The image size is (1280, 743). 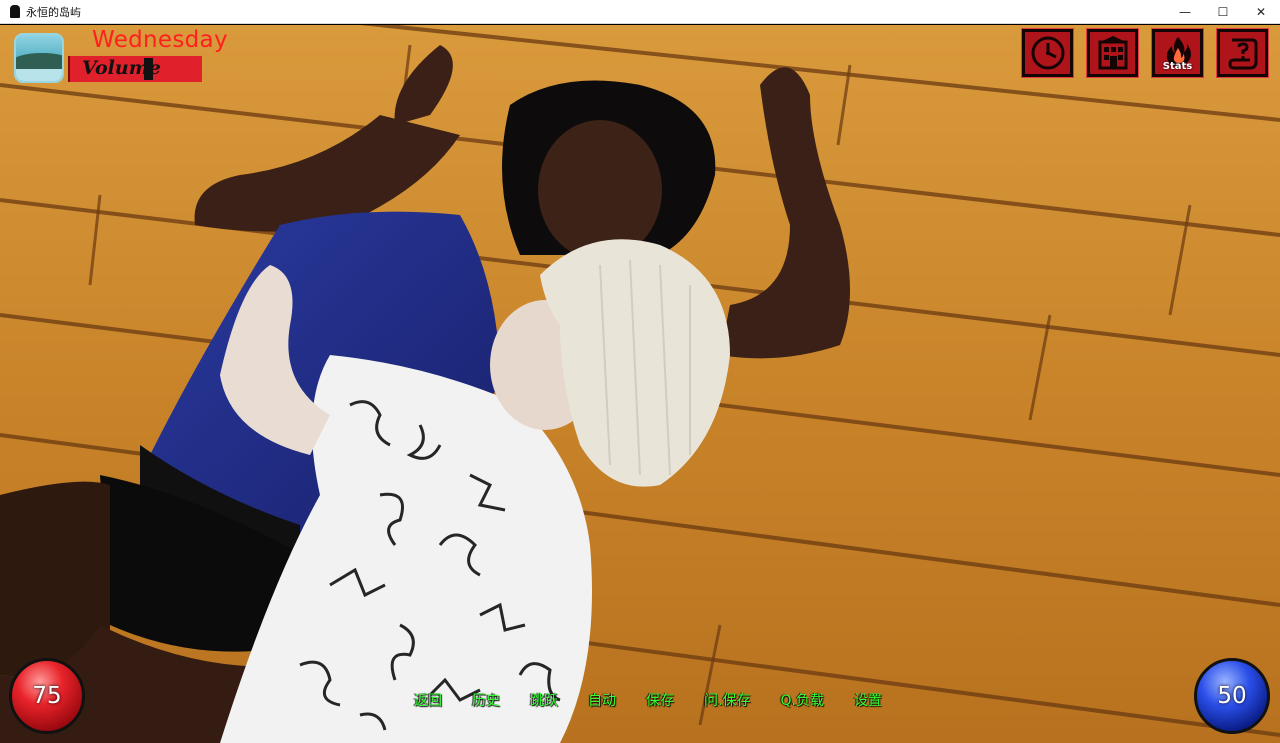 What do you see at coordinates (160, 40) in the screenshot?
I see `day-label: Wednesday` at bounding box center [160, 40].